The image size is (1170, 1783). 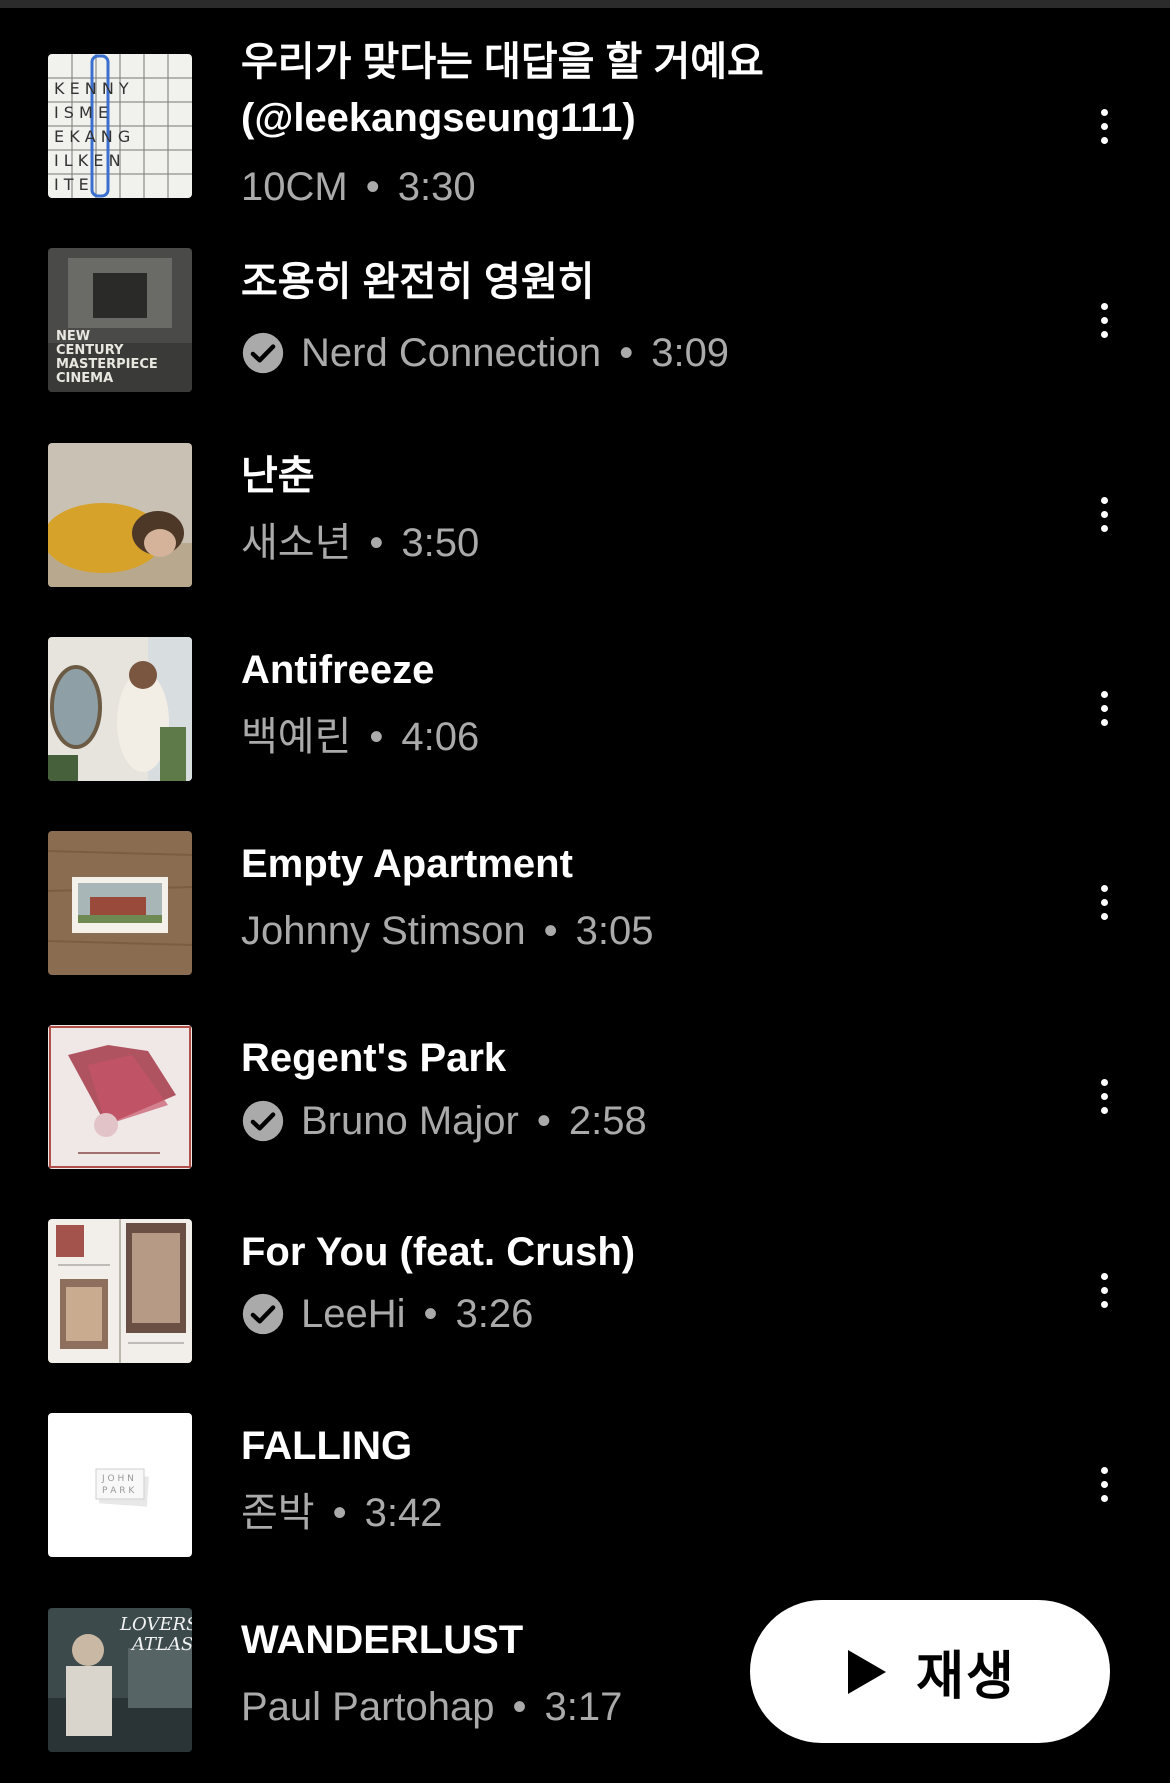 What do you see at coordinates (403, 1513) in the screenshot?
I see `duration: 3:42` at bounding box center [403, 1513].